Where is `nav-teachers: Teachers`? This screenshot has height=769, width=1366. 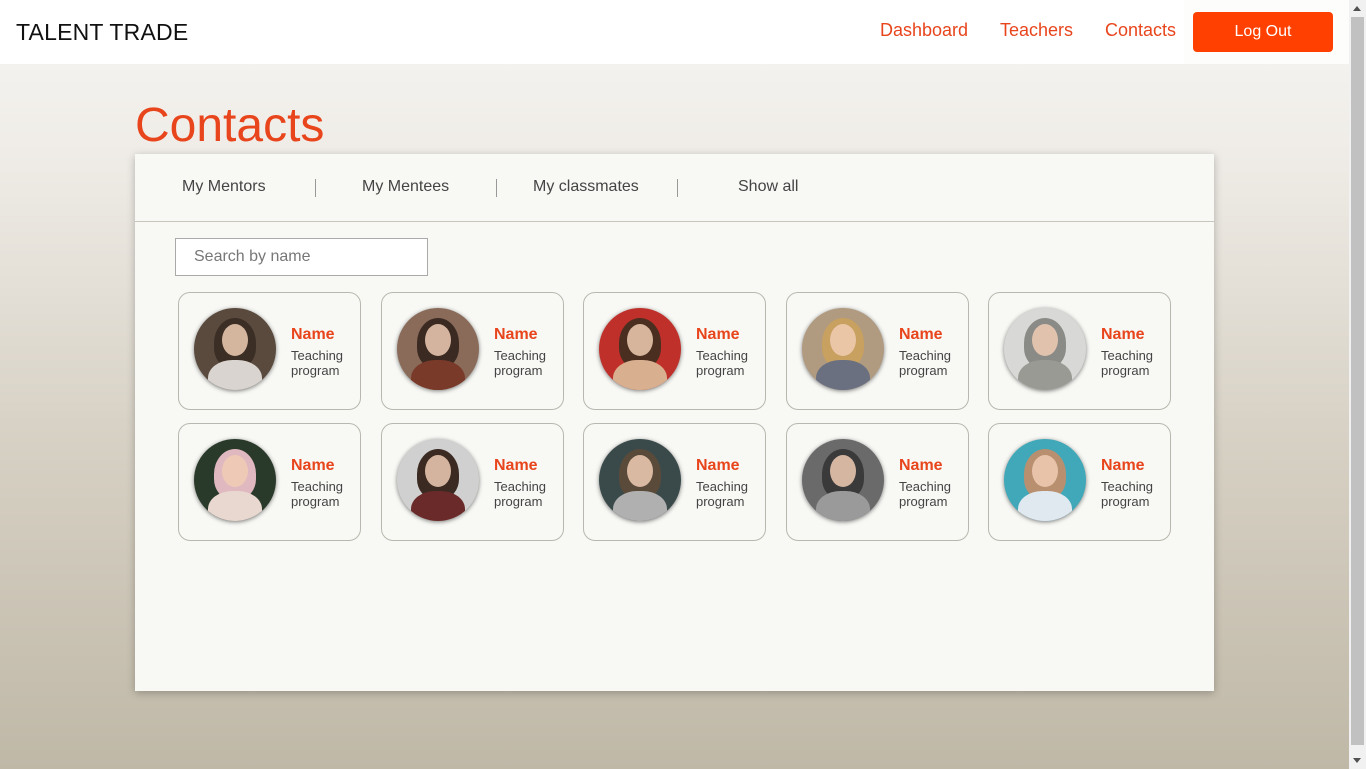
nav-teachers: Teachers is located at coordinates (1036, 30).